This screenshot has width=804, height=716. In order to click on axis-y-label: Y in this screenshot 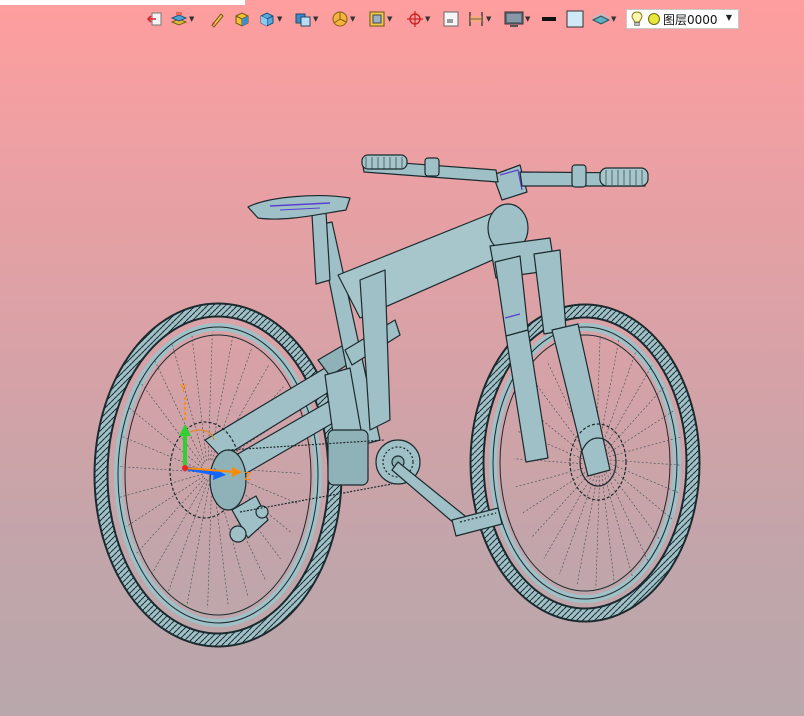, I will do `click(183, 388)`.